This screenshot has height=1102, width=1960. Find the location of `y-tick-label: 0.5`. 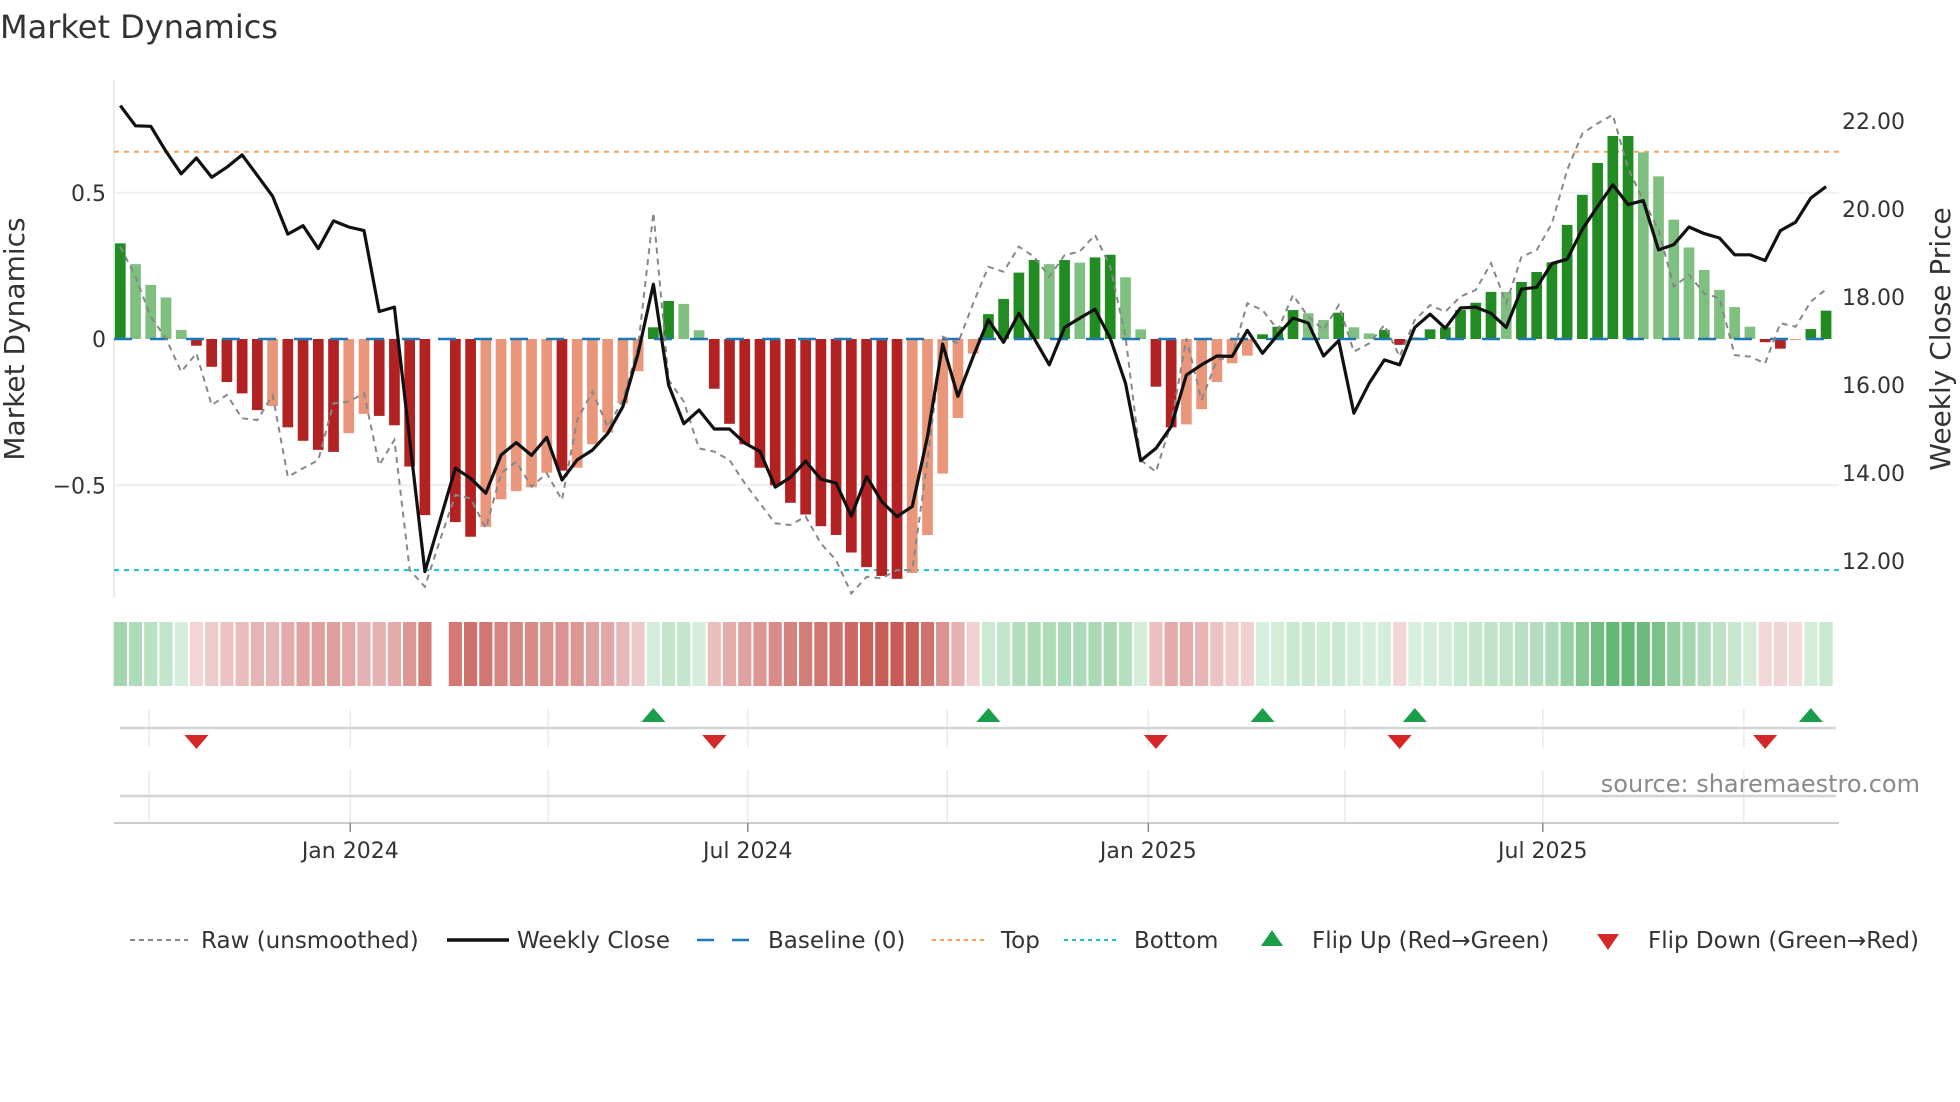

y-tick-label: 0.5 is located at coordinates (88, 194).